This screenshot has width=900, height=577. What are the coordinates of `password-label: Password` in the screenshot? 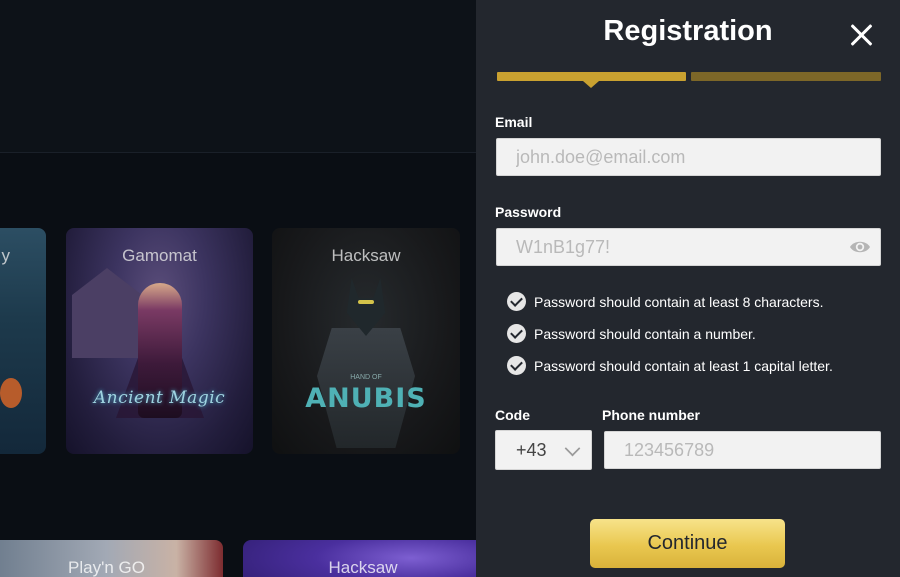 It's located at (528, 212).